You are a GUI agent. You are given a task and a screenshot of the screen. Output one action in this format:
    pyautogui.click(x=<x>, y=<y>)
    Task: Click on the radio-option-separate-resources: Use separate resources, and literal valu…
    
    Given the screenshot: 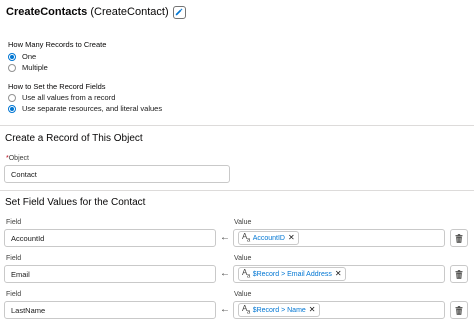 What is the action you would take?
    pyautogui.click(x=85, y=108)
    